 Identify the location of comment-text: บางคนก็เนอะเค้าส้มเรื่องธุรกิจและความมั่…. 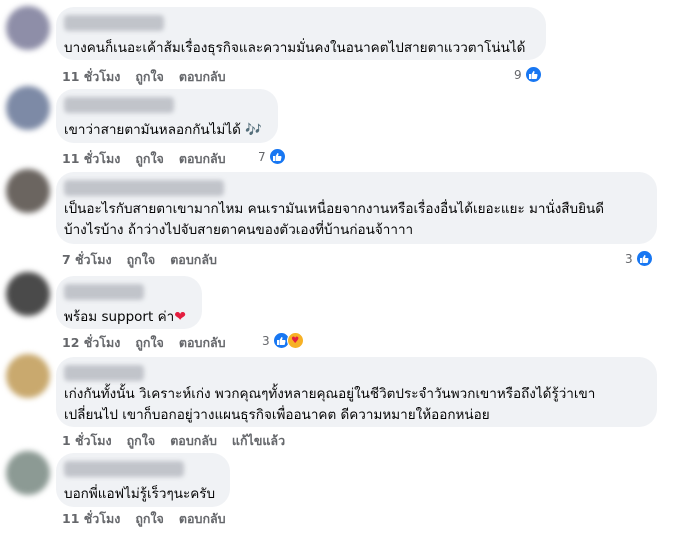
(295, 48).